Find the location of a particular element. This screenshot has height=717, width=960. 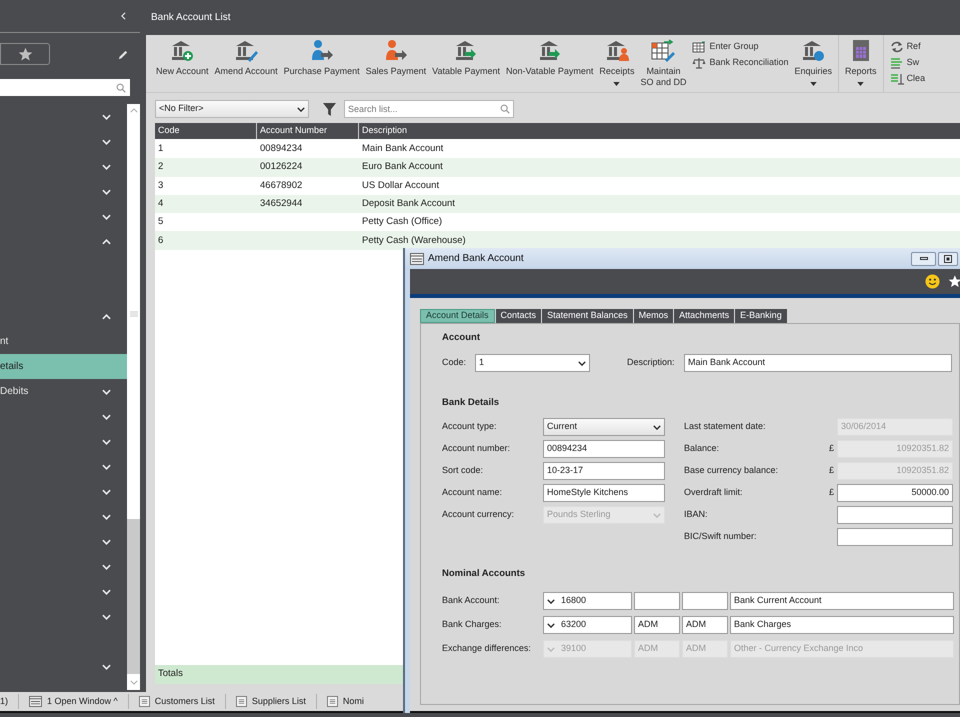

taskbar-item: Nomi is located at coordinates (345, 701).